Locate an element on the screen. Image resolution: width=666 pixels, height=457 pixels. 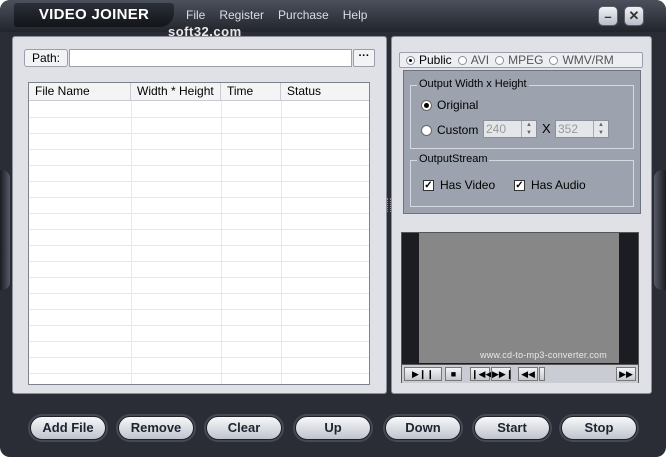
original-label: Original is located at coordinates (458, 105).